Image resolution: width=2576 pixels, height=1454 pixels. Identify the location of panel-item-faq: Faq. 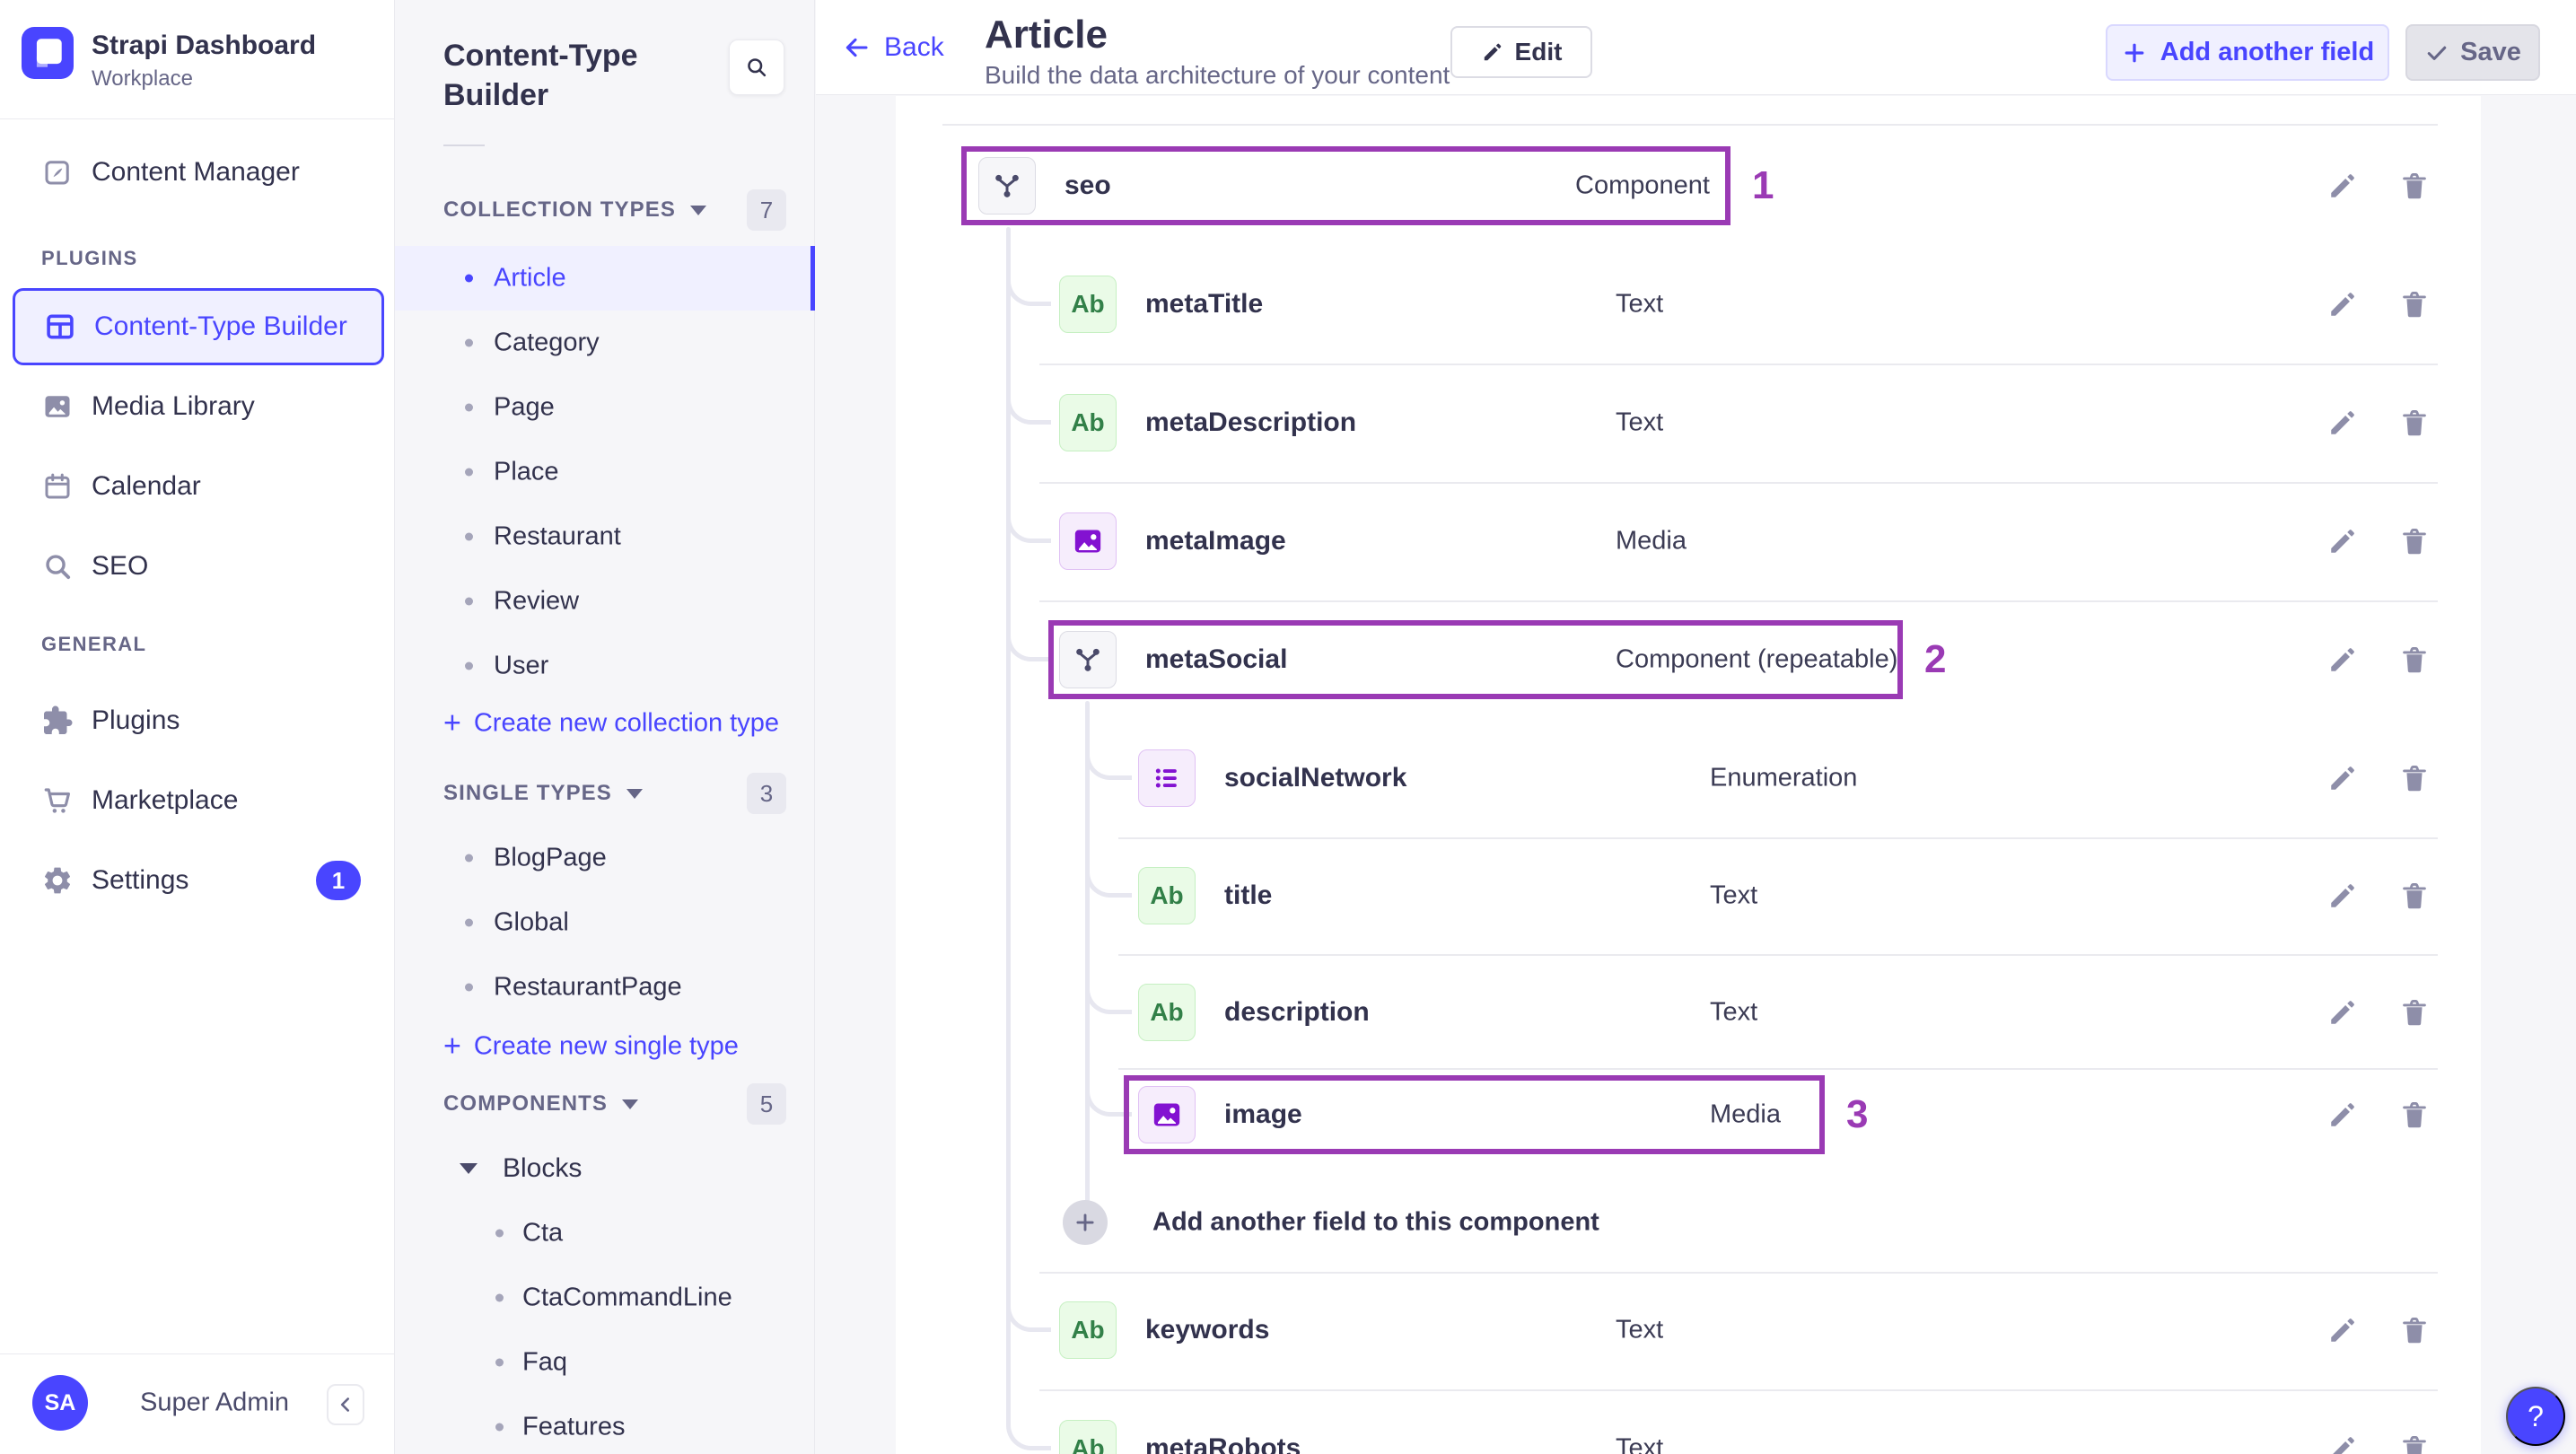
(605, 1362).